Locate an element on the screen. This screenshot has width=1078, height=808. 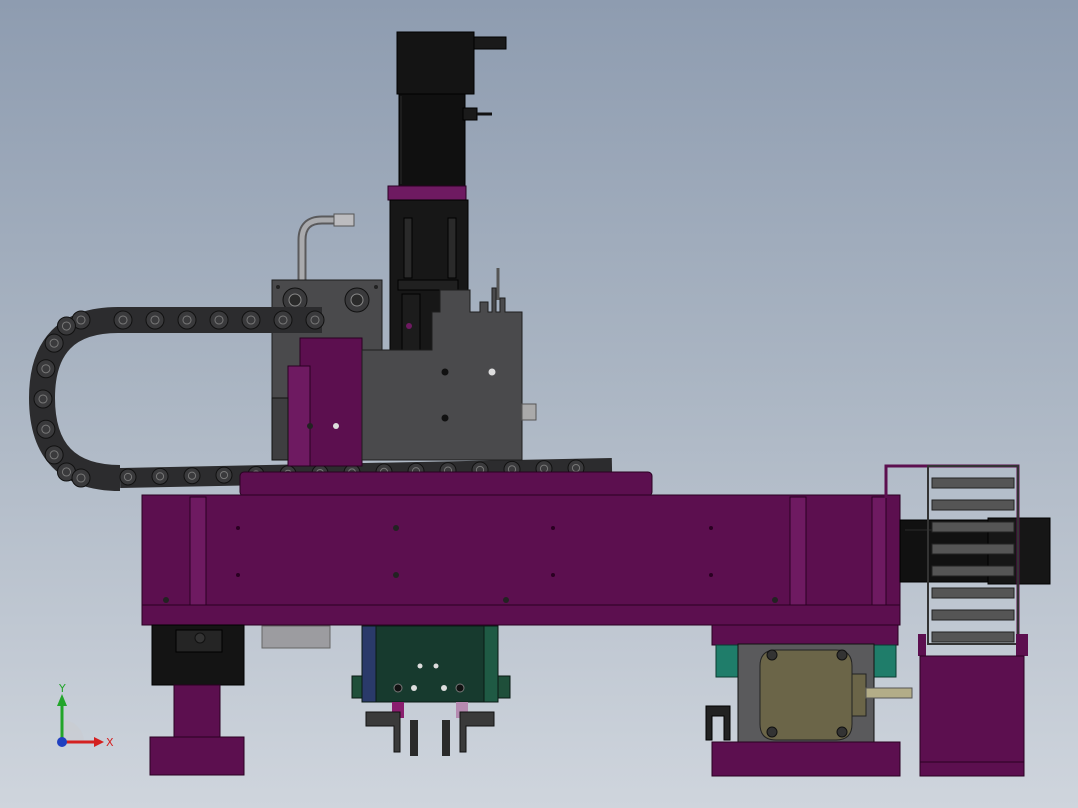
cylinder-gray is located at coordinates (296, 637).